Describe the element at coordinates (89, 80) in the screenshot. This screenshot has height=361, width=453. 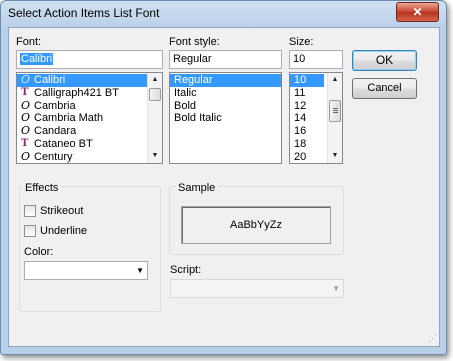
I see `font-list-item: O Calibri` at that location.